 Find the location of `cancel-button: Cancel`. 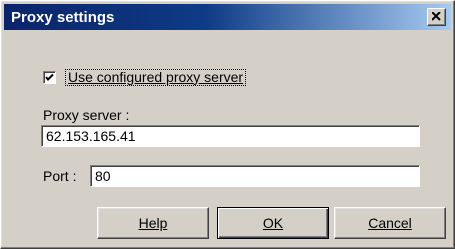

cancel-button: Cancel is located at coordinates (390, 223).